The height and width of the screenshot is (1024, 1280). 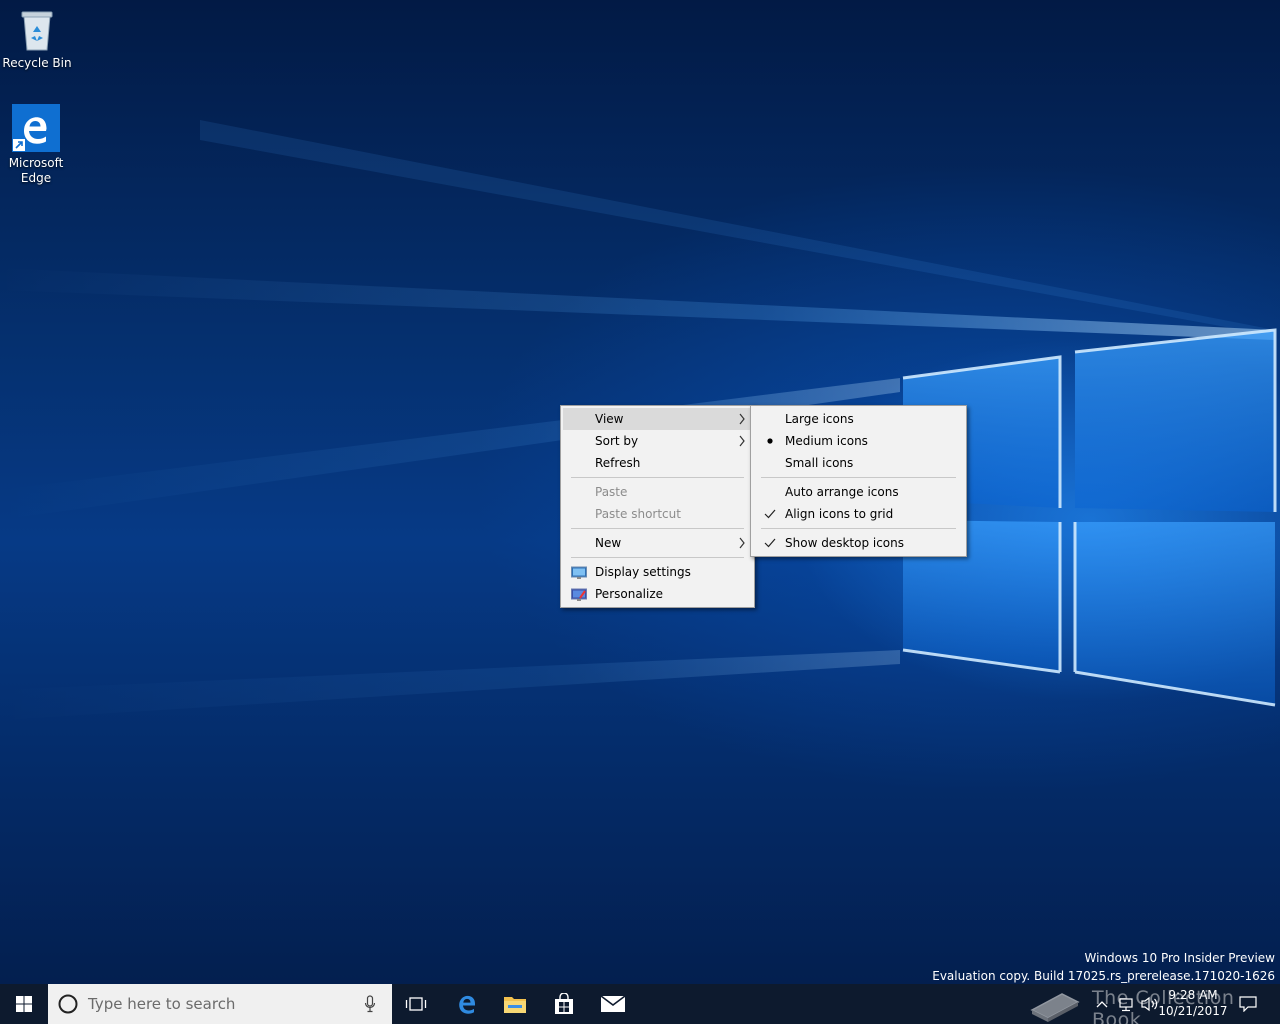 What do you see at coordinates (826, 441) in the screenshot?
I see `menu-item-label: Medium icons` at bounding box center [826, 441].